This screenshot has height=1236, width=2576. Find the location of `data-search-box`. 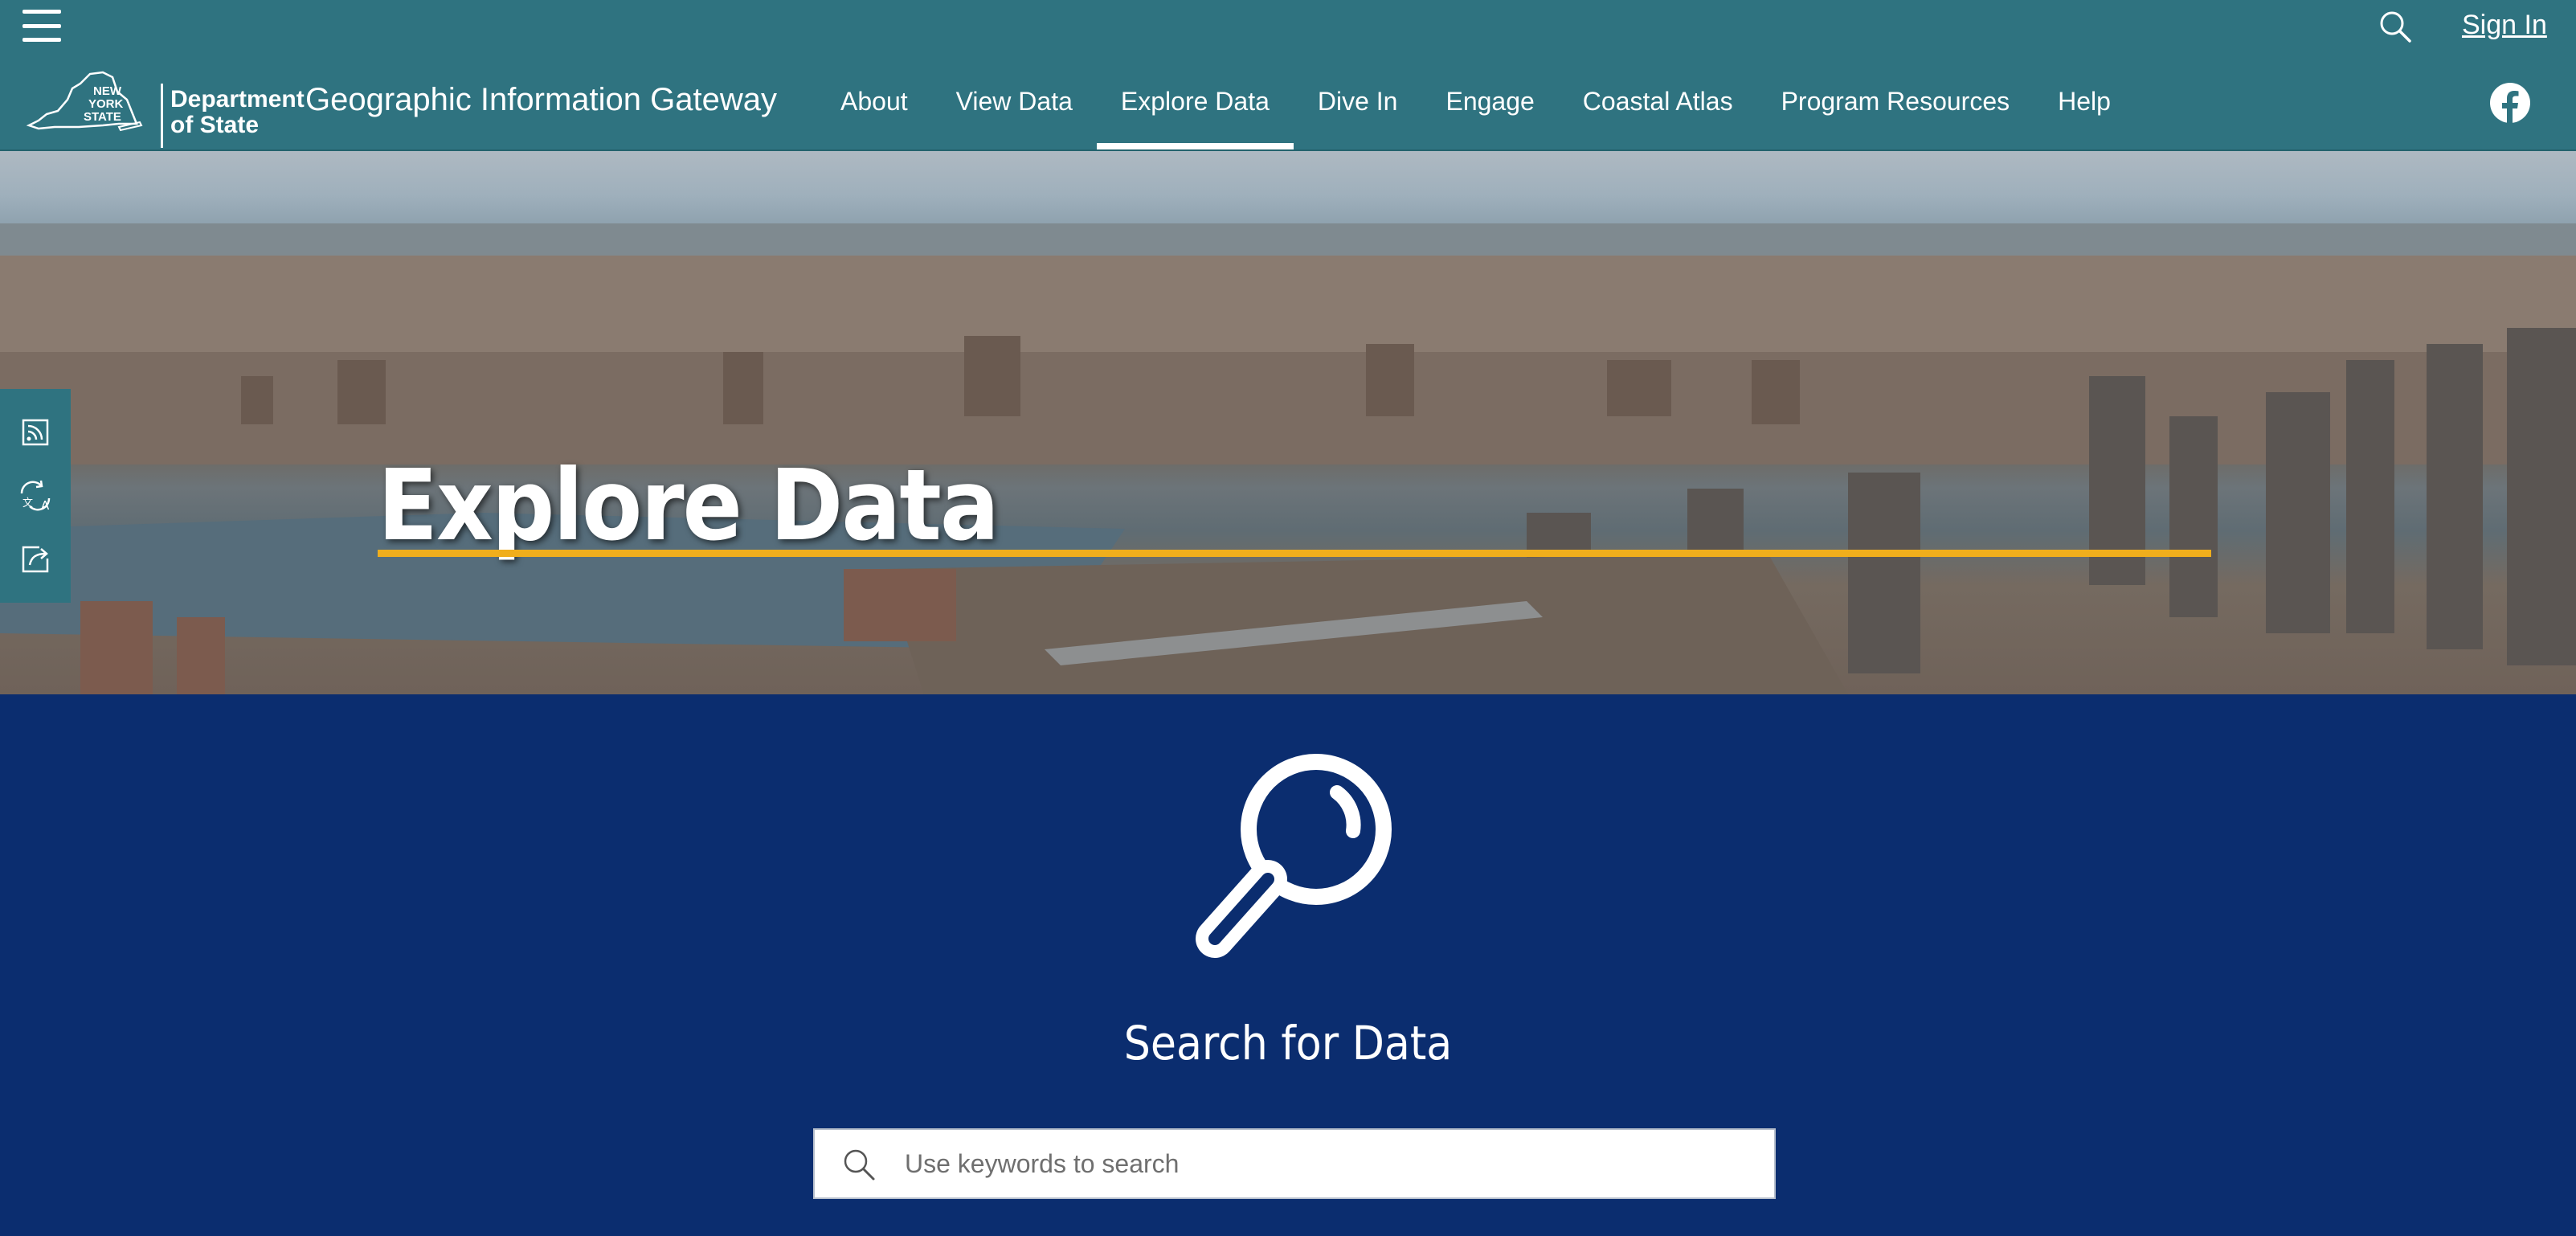

data-search-box is located at coordinates (1294, 1163).